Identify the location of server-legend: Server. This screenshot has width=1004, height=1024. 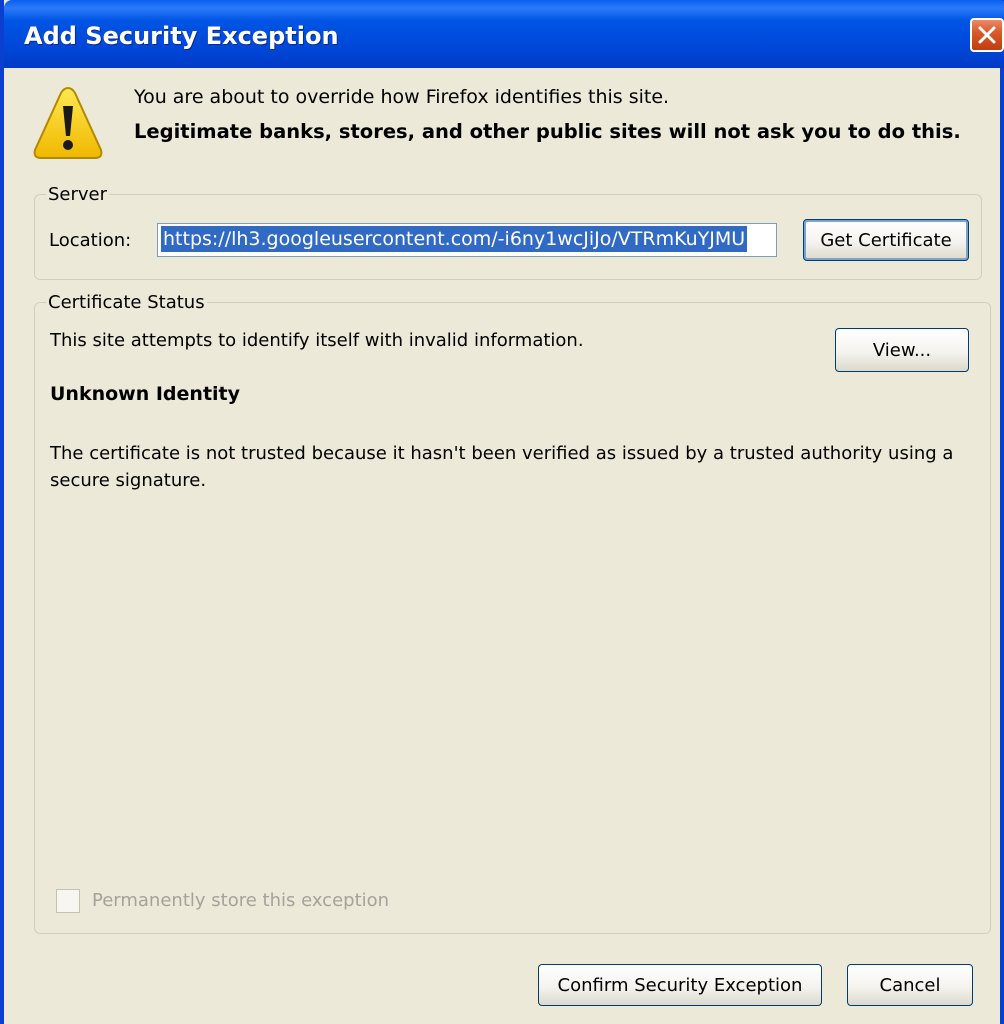
(78, 194).